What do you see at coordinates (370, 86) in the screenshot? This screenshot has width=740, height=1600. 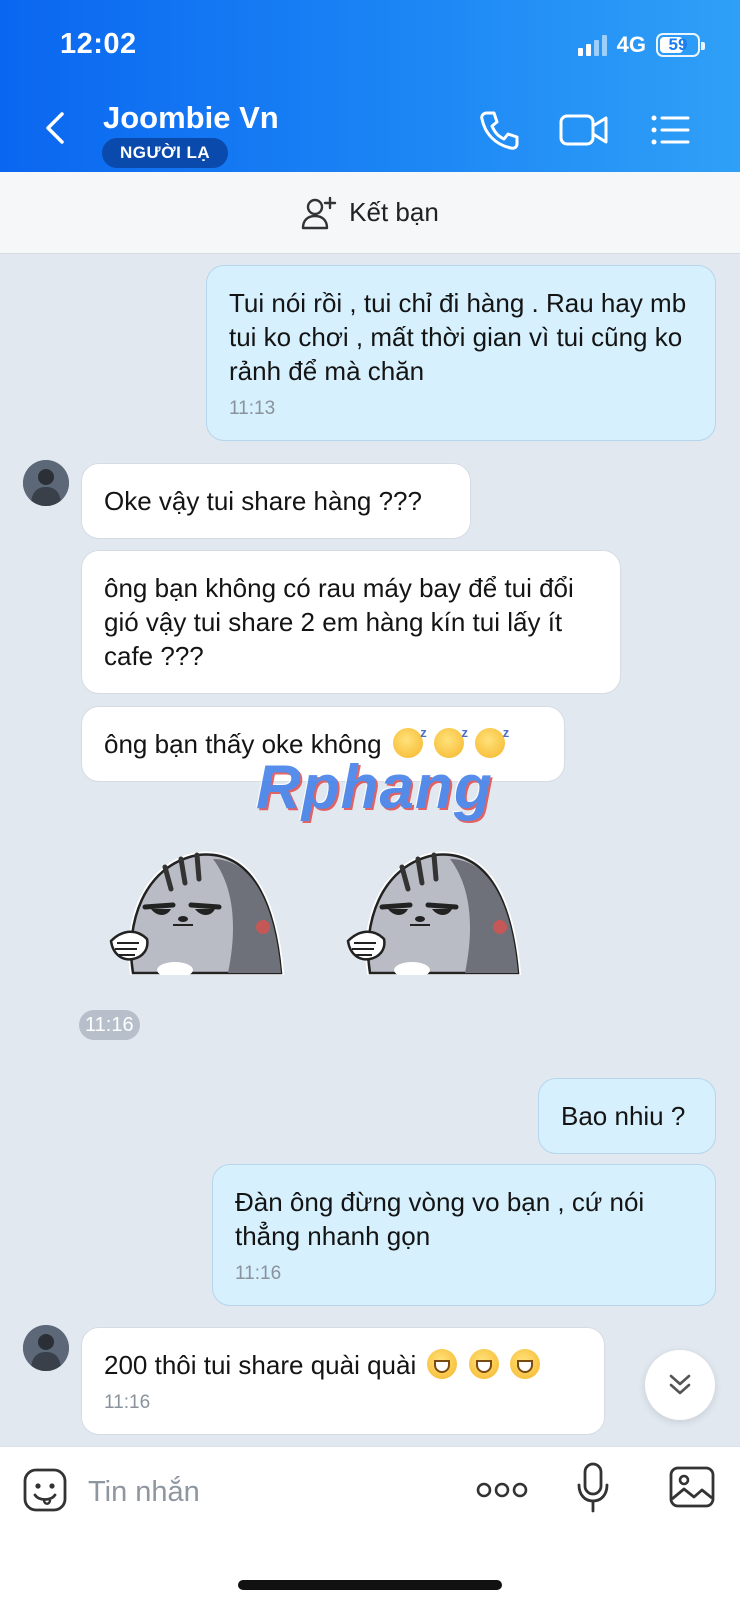 I see `chat-header: 12:02 4G 59 Joombie Vn NGƯỜI LẠ` at bounding box center [370, 86].